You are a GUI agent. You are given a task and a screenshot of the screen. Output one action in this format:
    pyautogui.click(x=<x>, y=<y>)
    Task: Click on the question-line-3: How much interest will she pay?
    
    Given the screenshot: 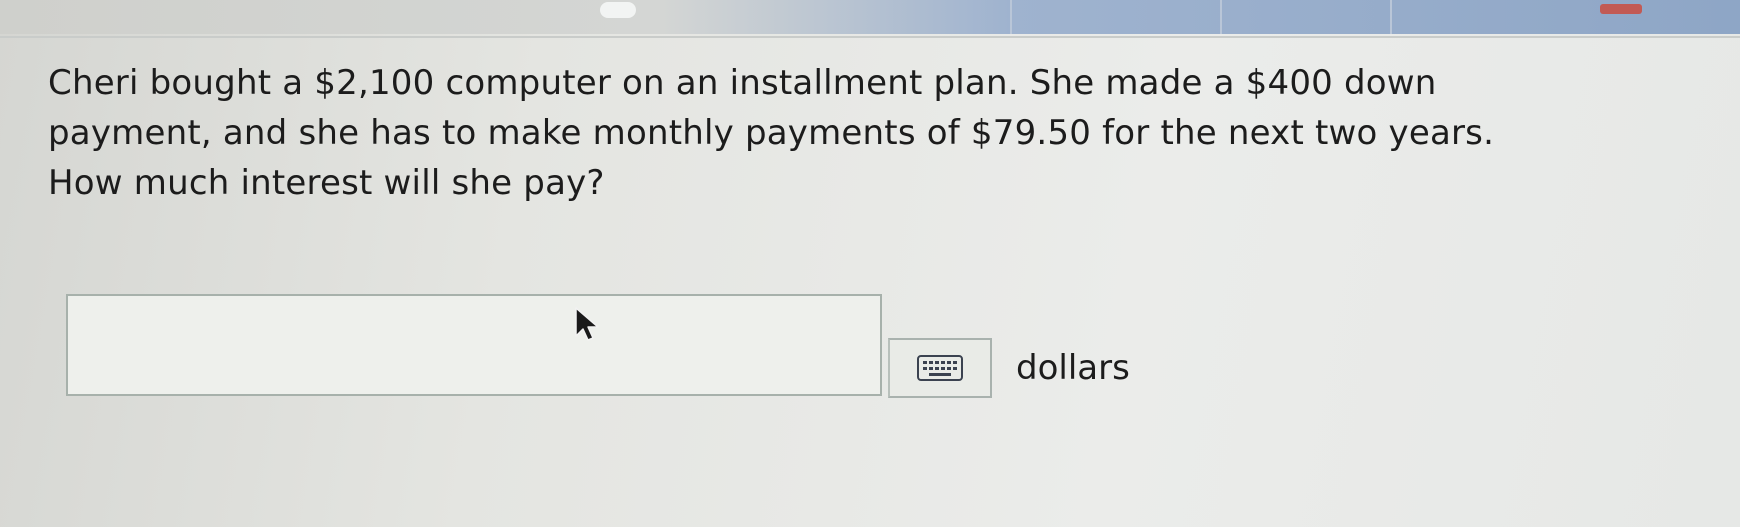 What is the action you would take?
    pyautogui.click(x=326, y=183)
    